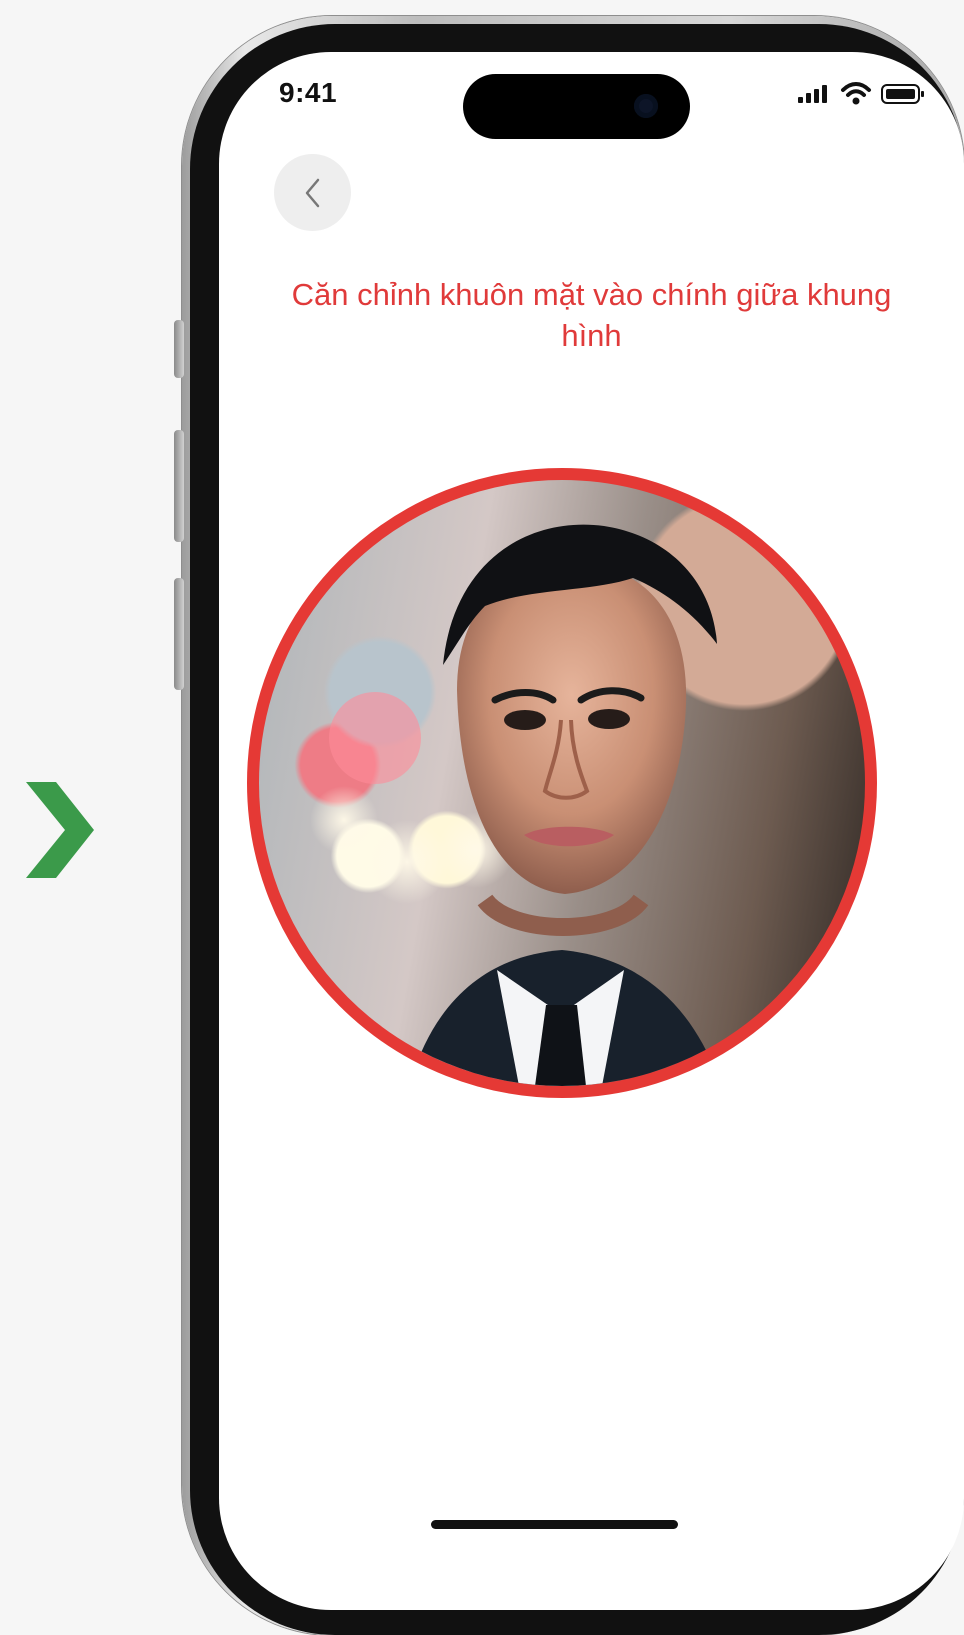 The height and width of the screenshot is (1635, 964). Describe the element at coordinates (902, 94) in the screenshot. I see `battery-icon` at that location.